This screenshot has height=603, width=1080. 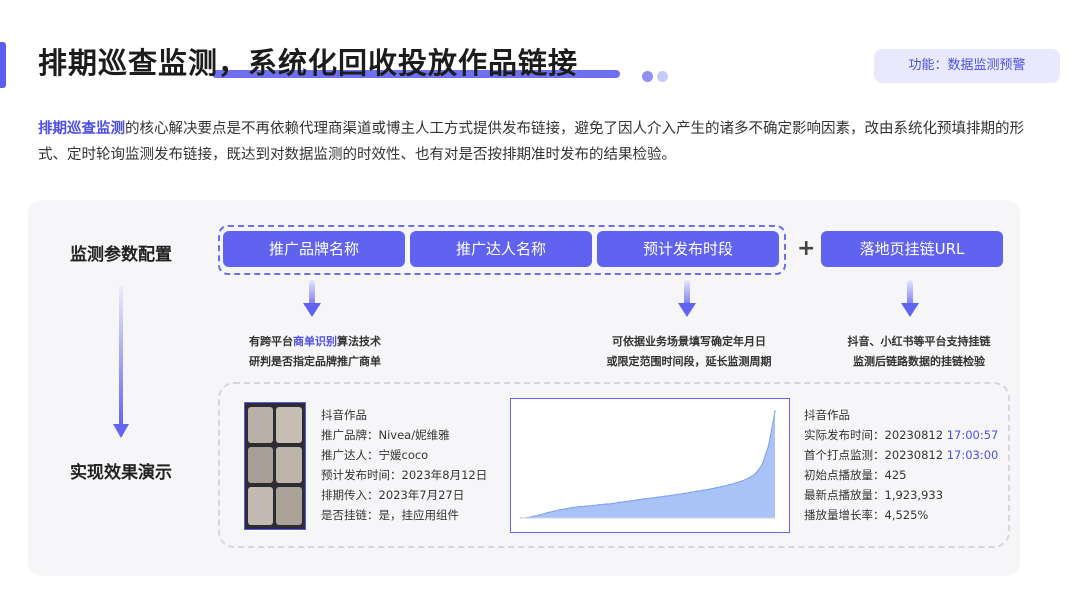 I want to click on monitor-platform: 抖音作品, so click(x=827, y=415).